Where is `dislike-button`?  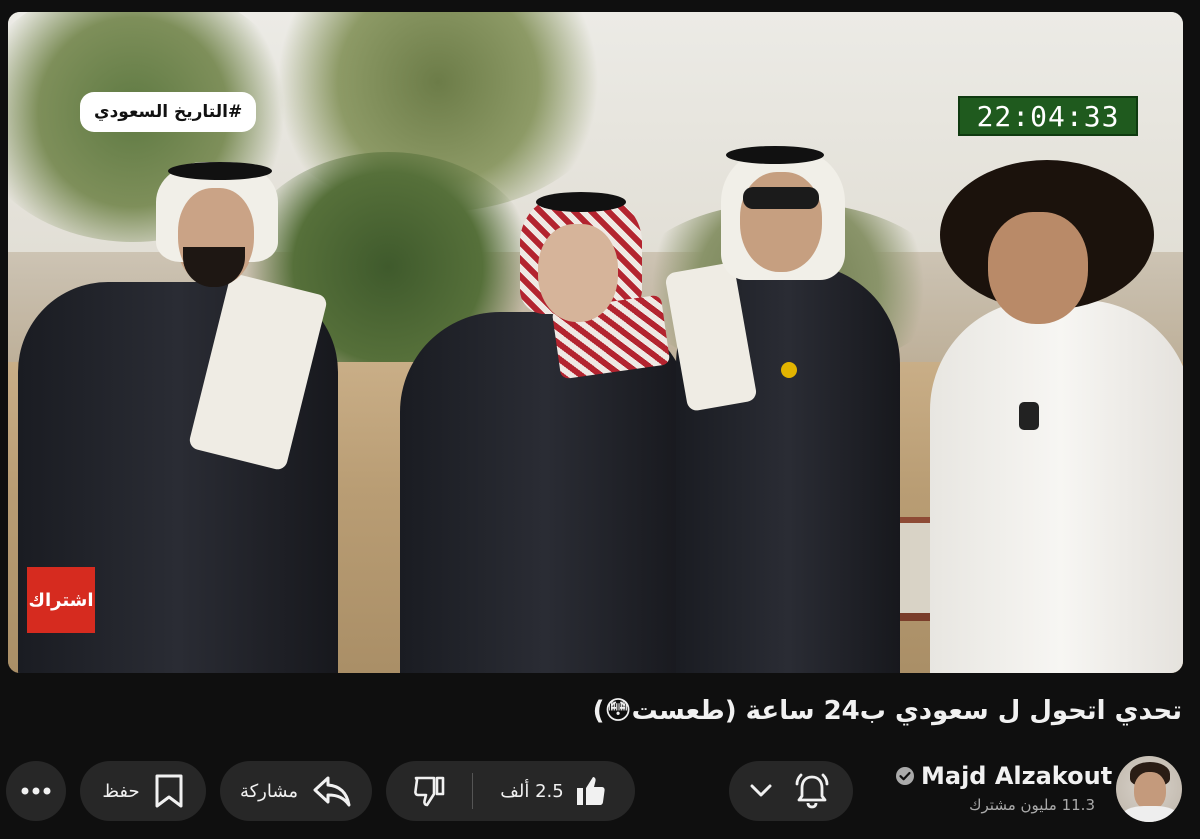 dislike-button is located at coordinates (429, 791).